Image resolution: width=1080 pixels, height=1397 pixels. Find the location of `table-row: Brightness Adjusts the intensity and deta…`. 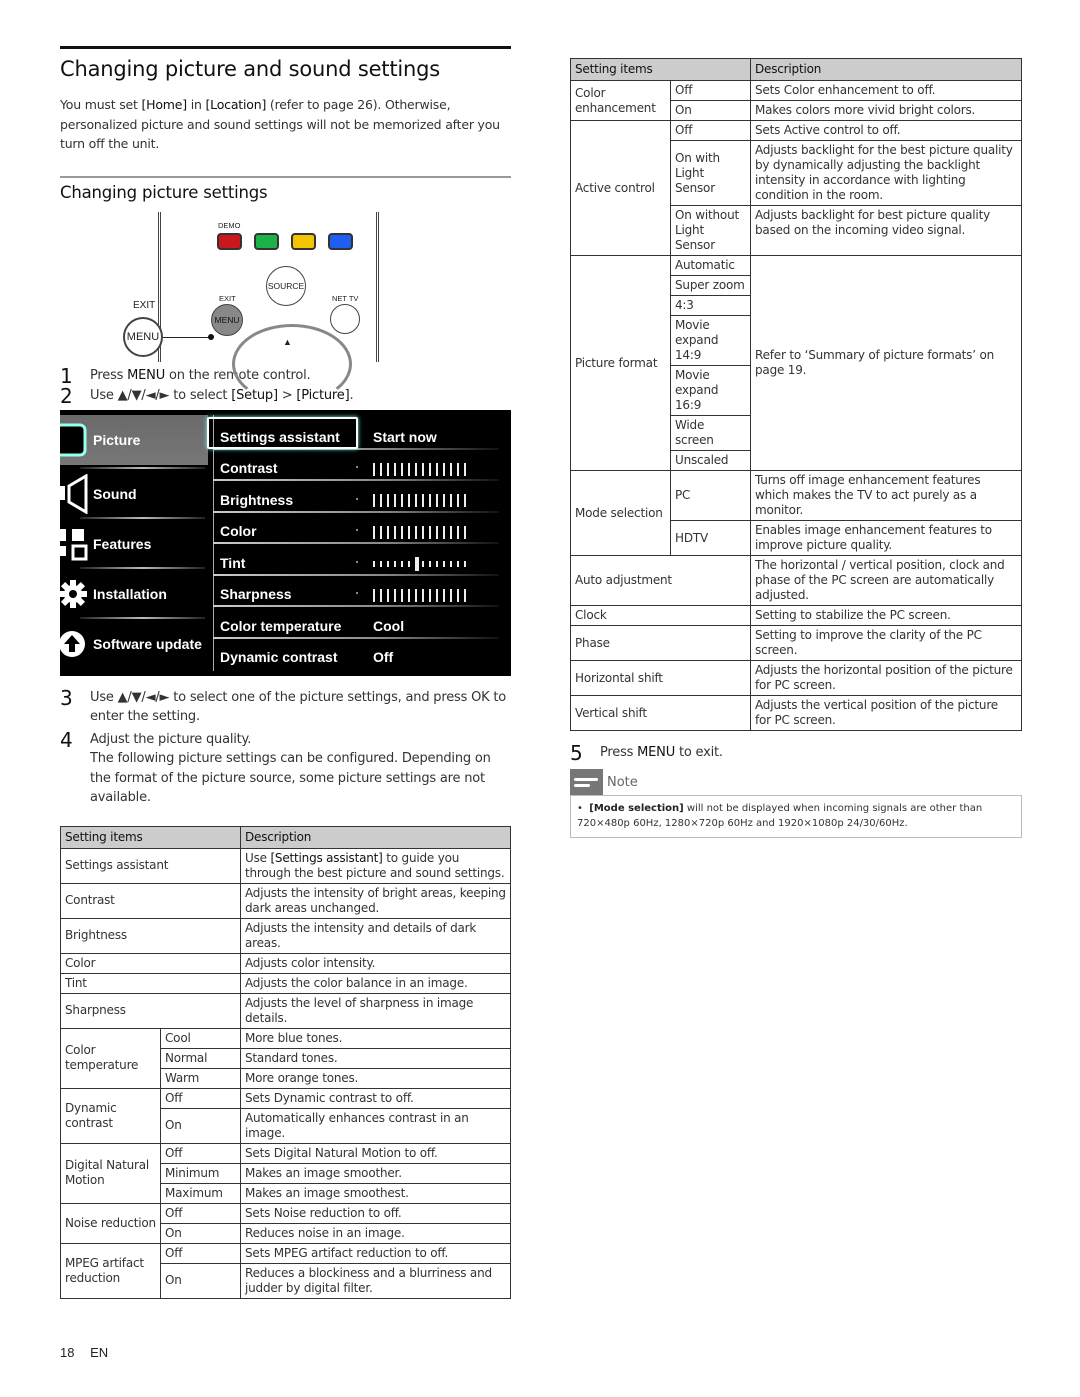

table-row: Brightness Adjusts the intensity and deta… is located at coordinates (285, 935).